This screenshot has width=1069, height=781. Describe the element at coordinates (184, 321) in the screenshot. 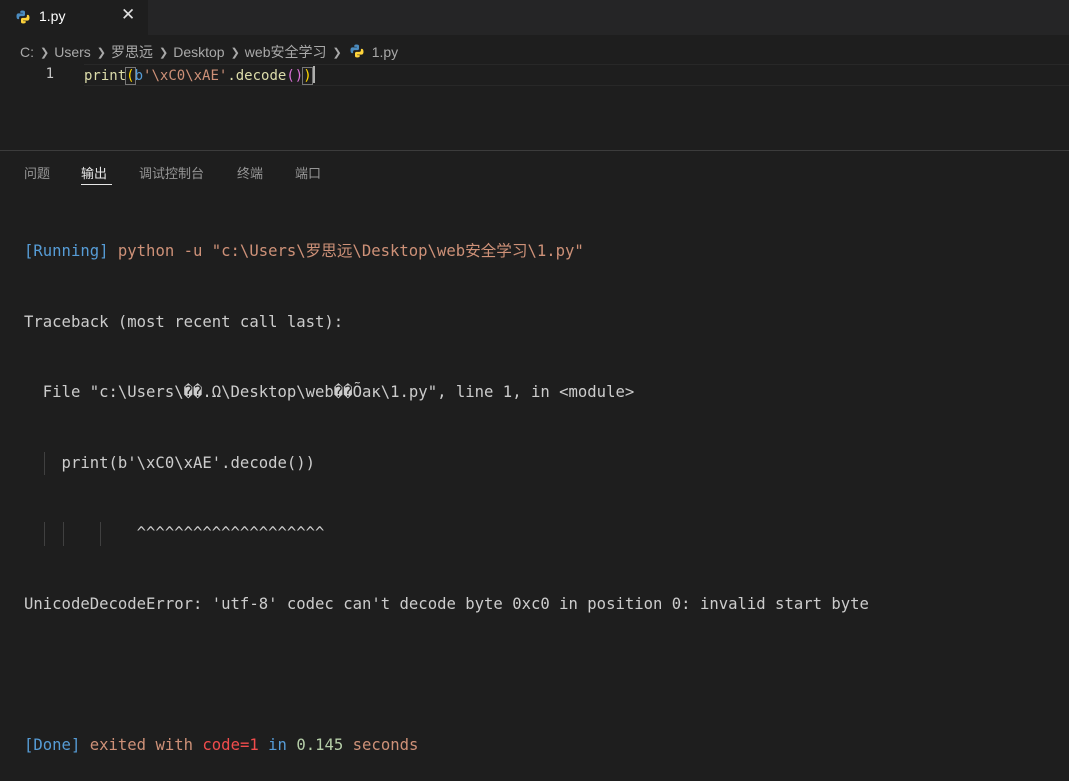

I see `output-traceback-line: Traceback (most recent call last):` at that location.